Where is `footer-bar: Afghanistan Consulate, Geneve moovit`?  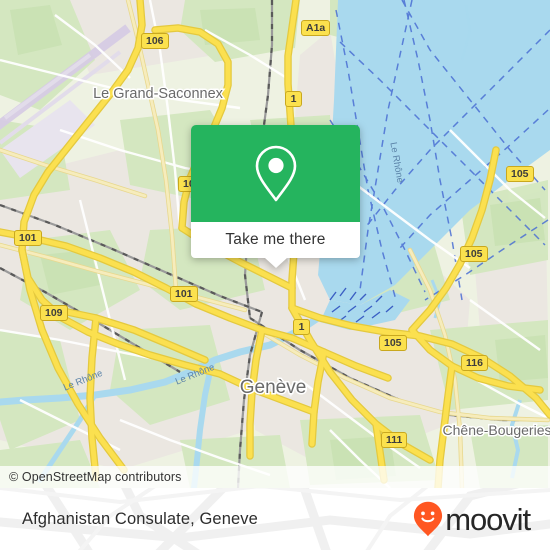 footer-bar: Afghanistan Consulate, Geneve moovit is located at coordinates (275, 519).